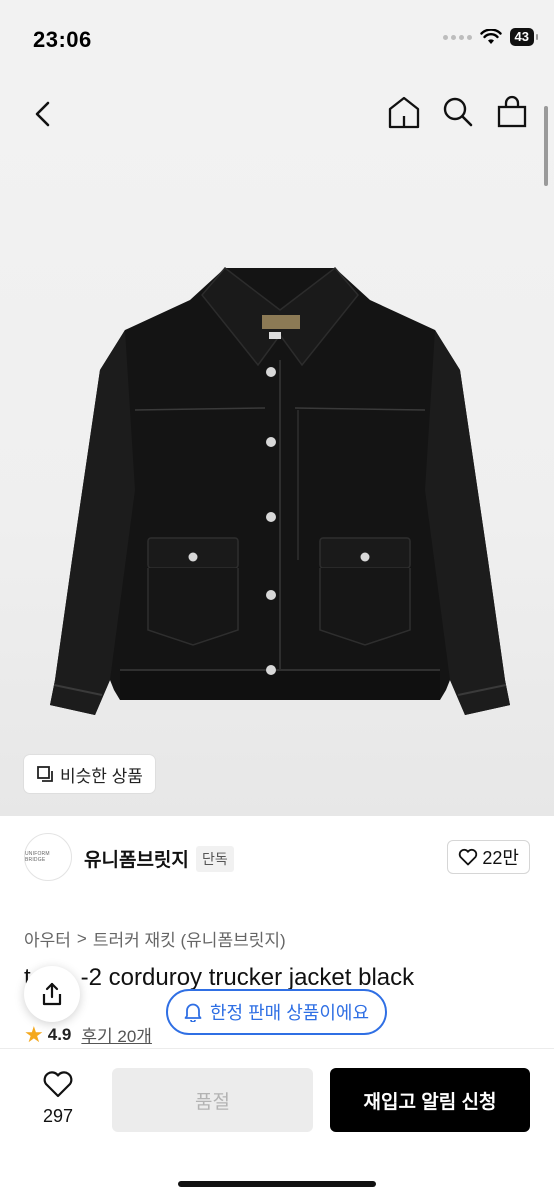 The width and height of the screenshot is (554, 1200). I want to click on seller-logo-text: UNIFORM BRIDGE, so click(37, 857).